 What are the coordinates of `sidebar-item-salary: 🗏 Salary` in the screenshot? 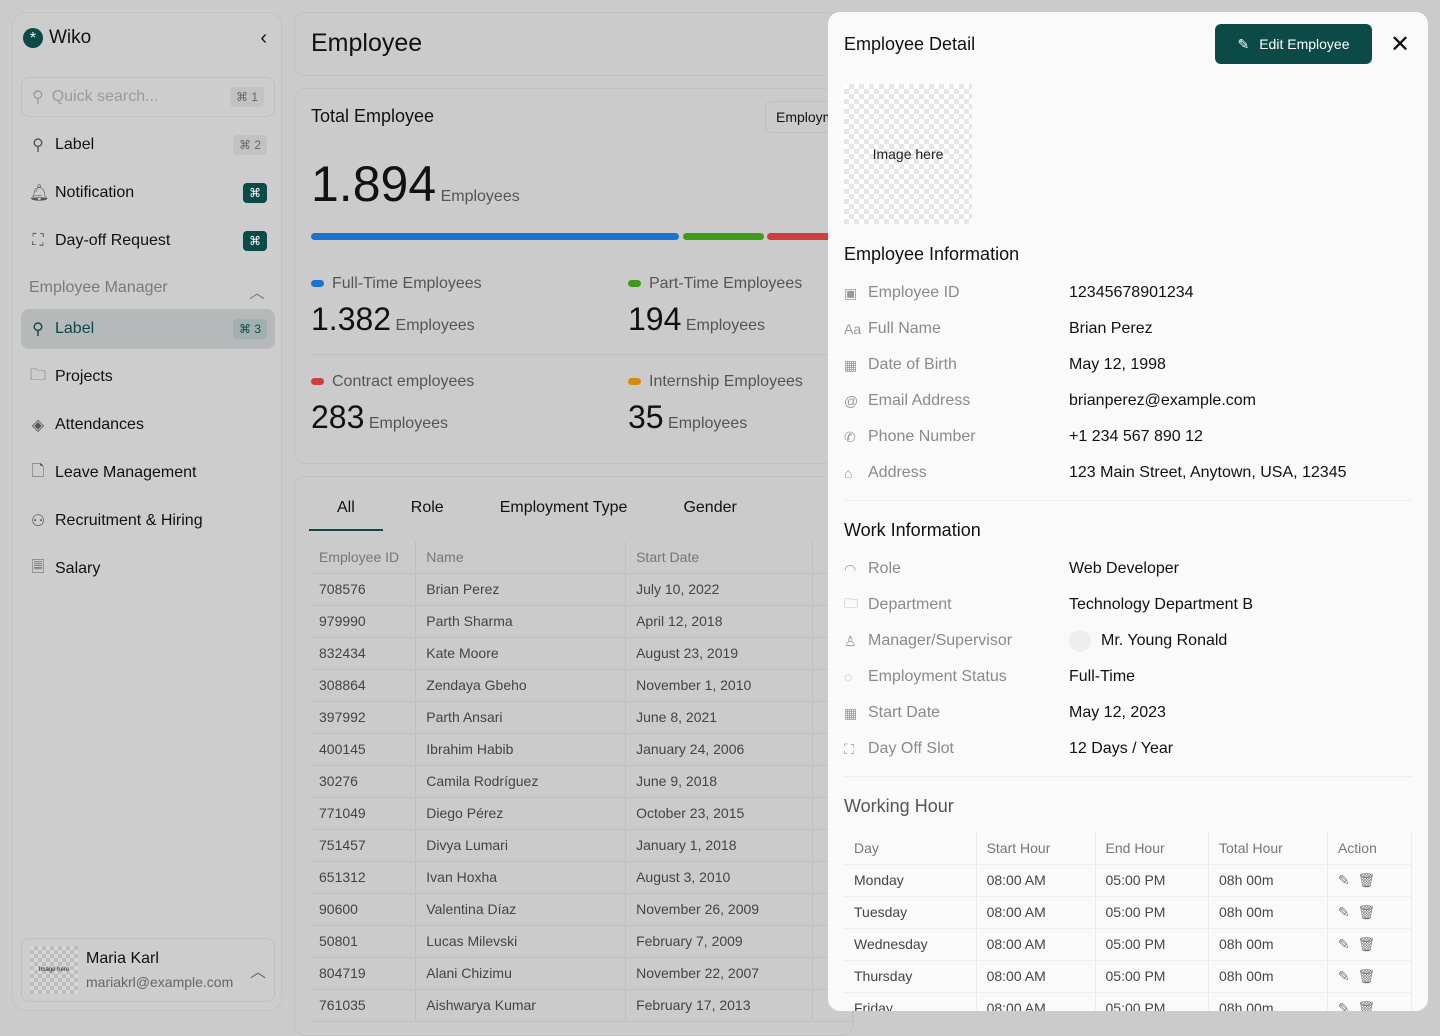 It's located at (148, 569).